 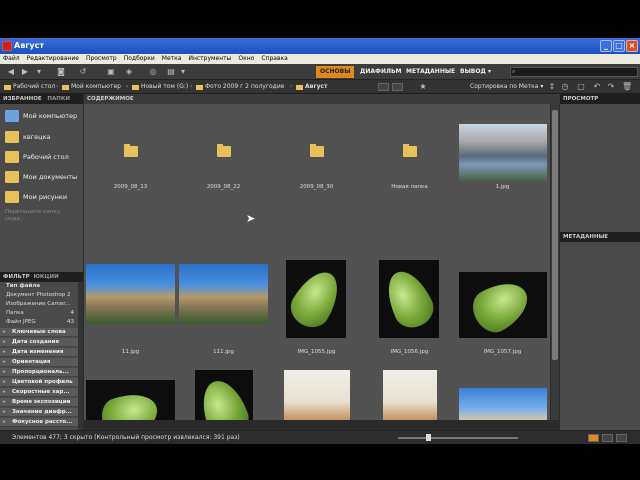 What do you see at coordinates (409, 149) in the screenshot?
I see `content-item-folder: Новая папка` at bounding box center [409, 149].